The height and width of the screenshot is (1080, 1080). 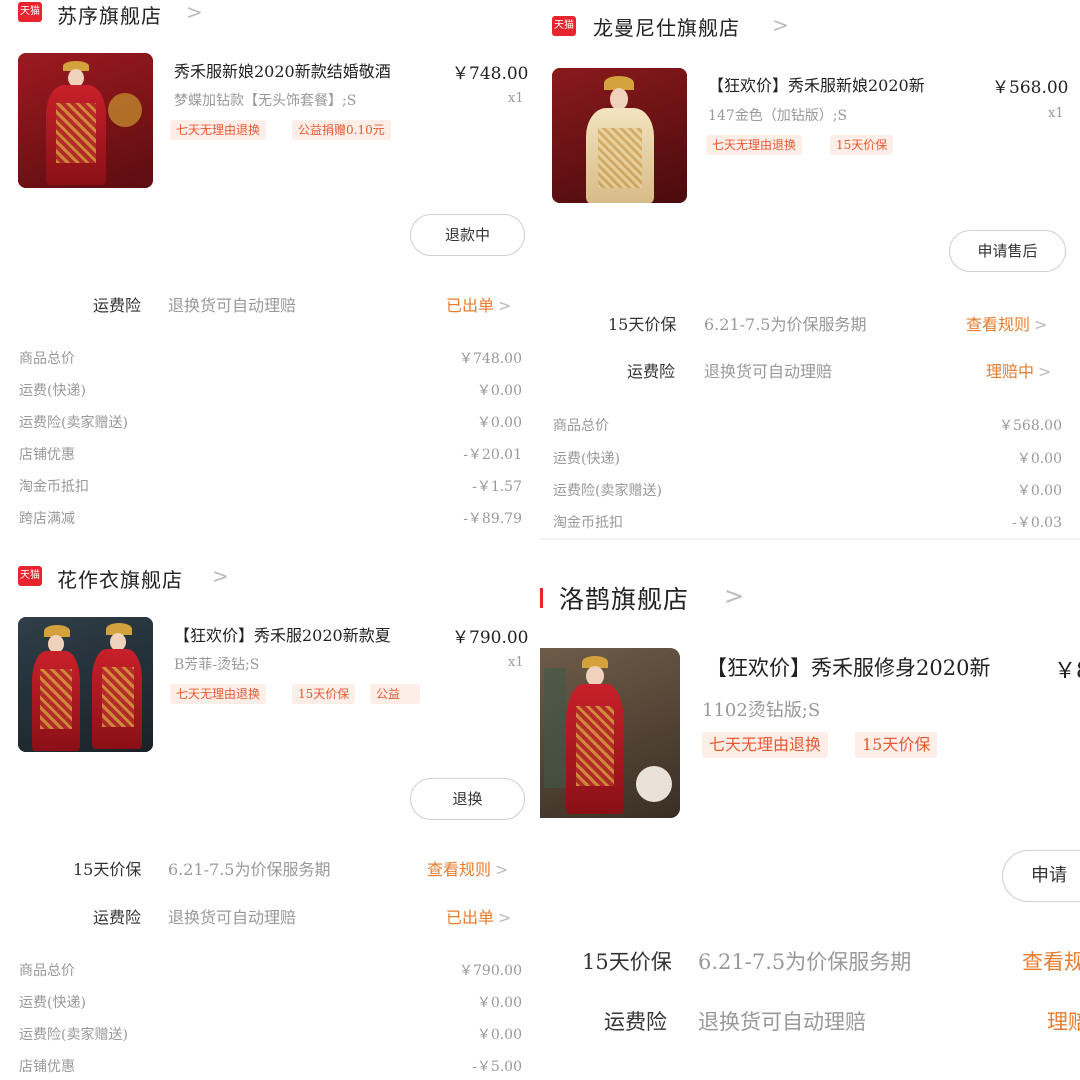 I want to click on product-title: 秀禾服新娘2020新款结婚敬酒, so click(x=282, y=70).